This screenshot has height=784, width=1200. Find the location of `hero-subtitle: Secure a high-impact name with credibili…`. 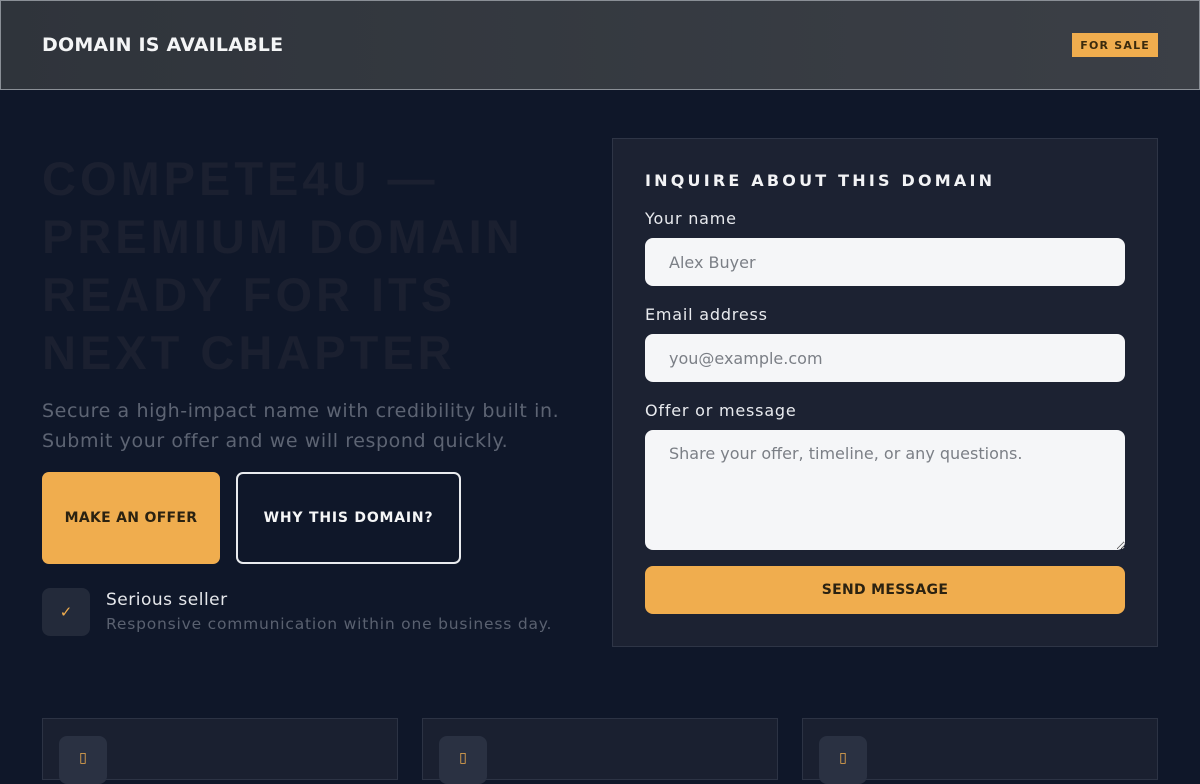

hero-subtitle: Secure a high-impact name with credibili… is located at coordinates (301, 426).